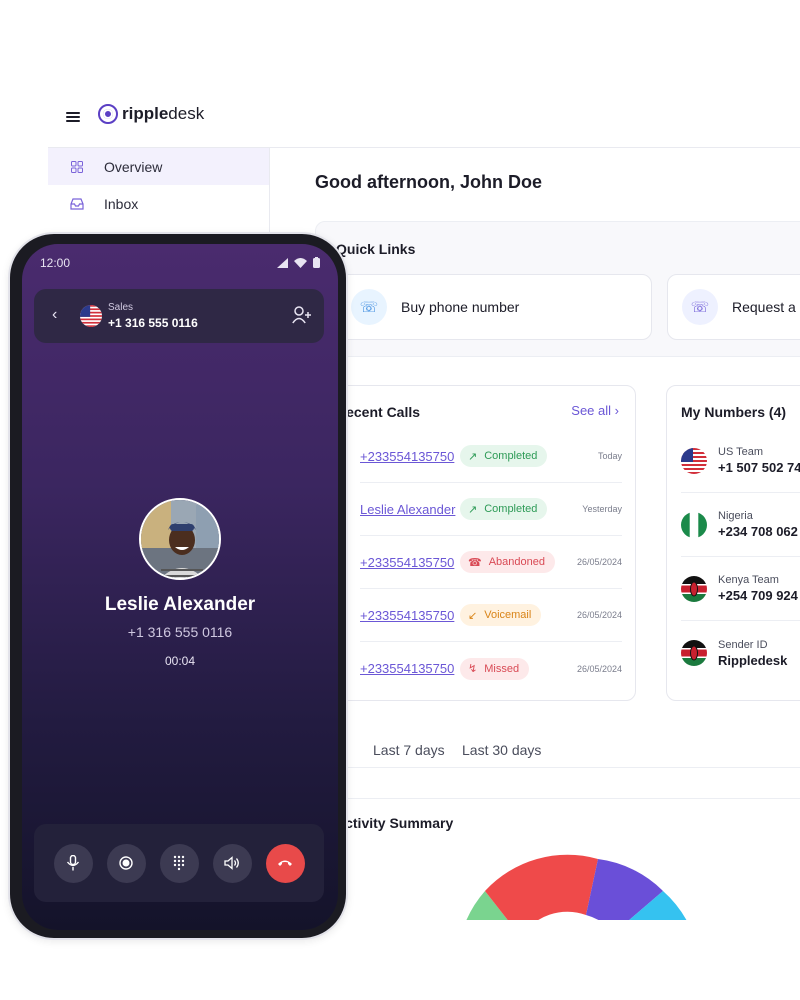 This screenshot has height=1000, width=800. Describe the element at coordinates (741, 452) in the screenshot. I see `number-label: US Team` at that location.